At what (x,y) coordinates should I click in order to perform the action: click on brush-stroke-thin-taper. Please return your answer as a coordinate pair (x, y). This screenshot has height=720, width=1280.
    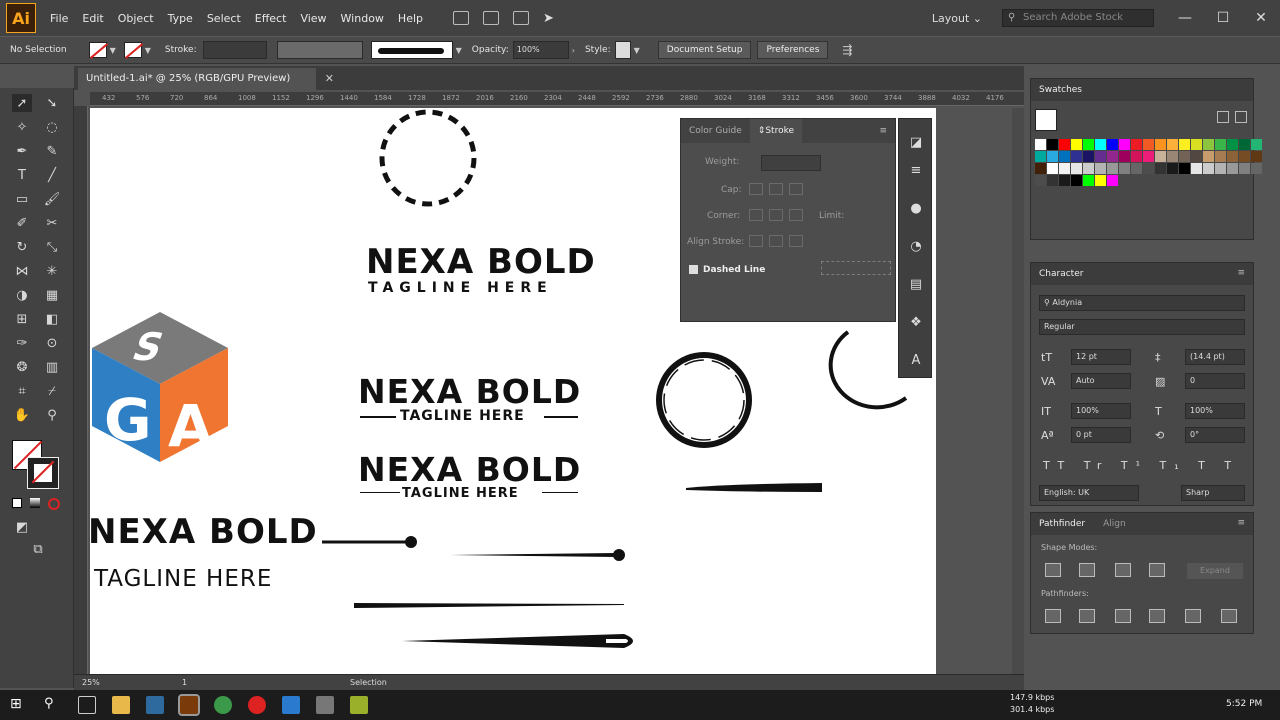
    Looking at the image, I should click on (490, 605).